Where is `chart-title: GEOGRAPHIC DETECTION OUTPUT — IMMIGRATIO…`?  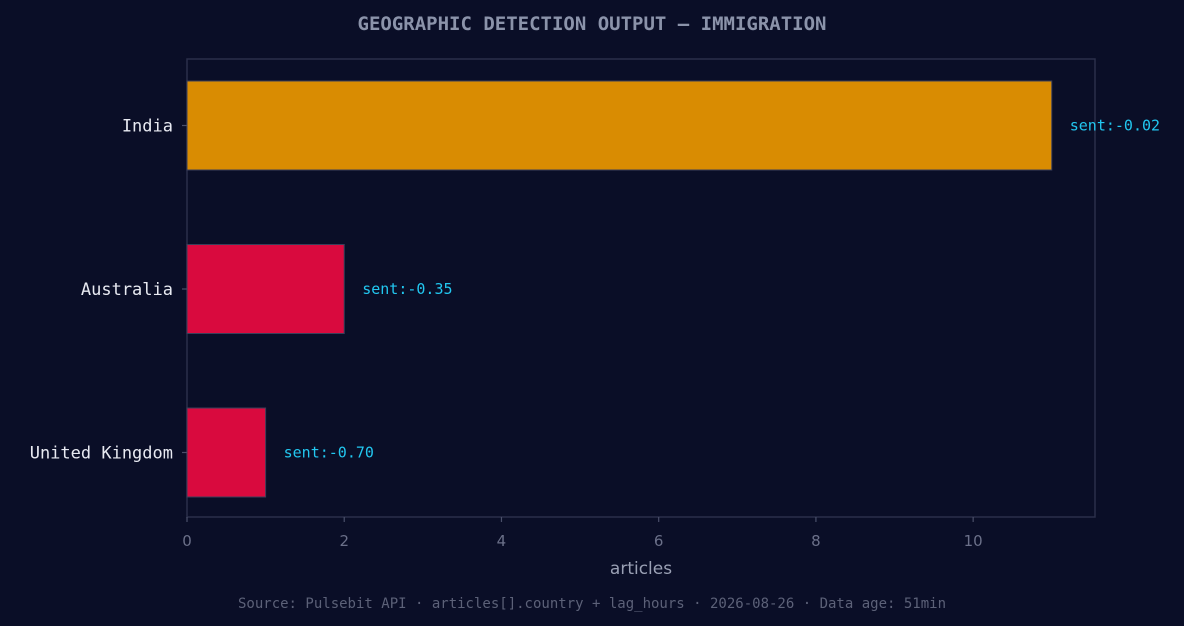
chart-title: GEOGRAPHIC DETECTION OUTPUT — IMMIGRATIO… is located at coordinates (592, 24).